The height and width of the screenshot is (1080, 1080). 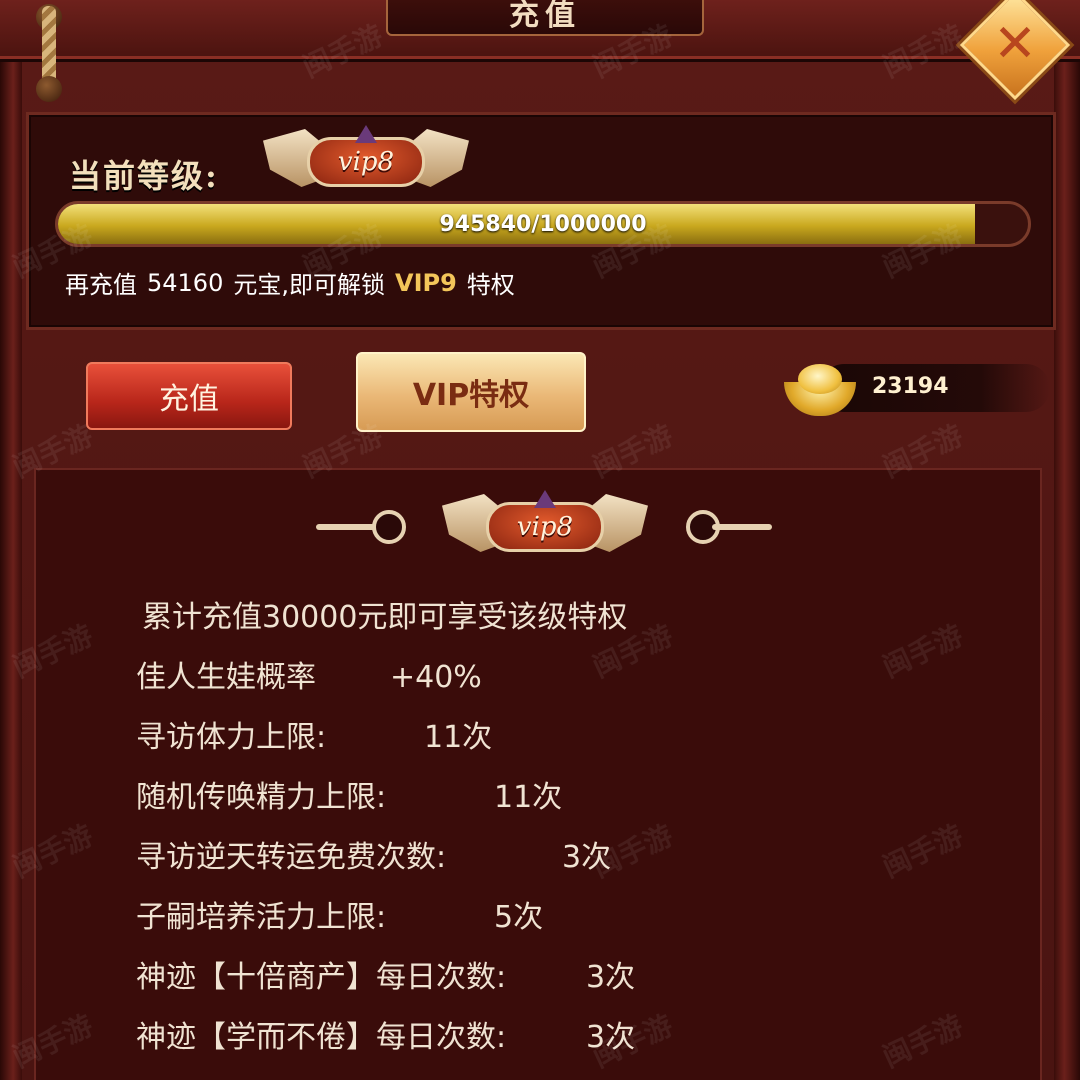 What do you see at coordinates (731, 527) in the screenshot?
I see `cloud-right-icon` at bounding box center [731, 527].